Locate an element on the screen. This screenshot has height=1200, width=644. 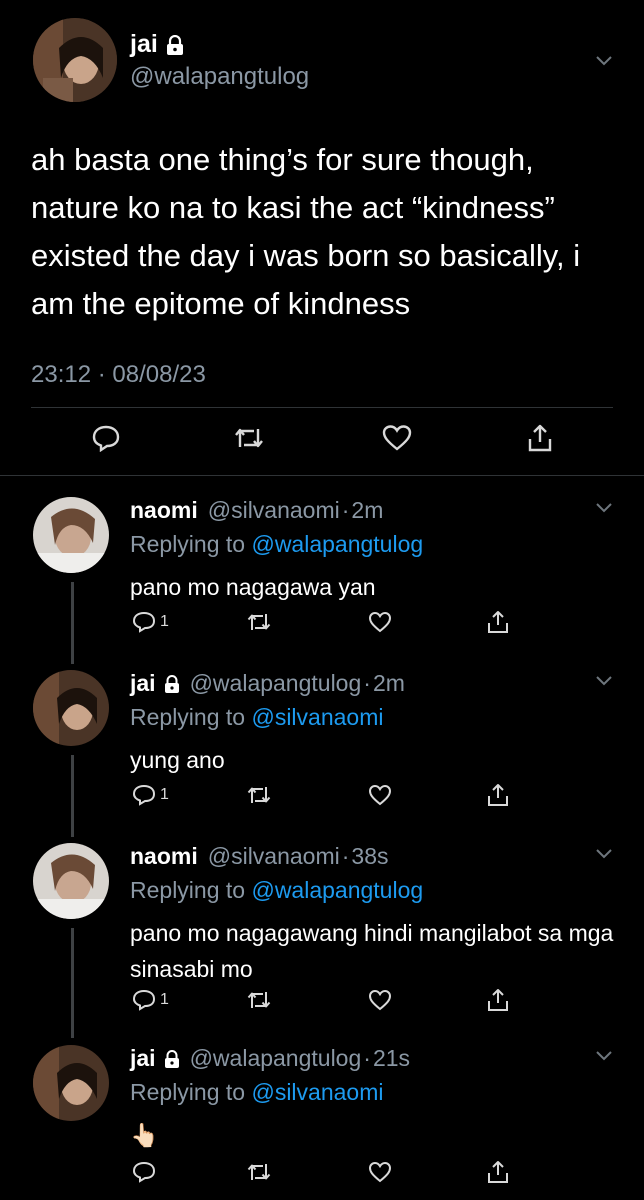
reply-text: yung ano is located at coordinates (177, 760).